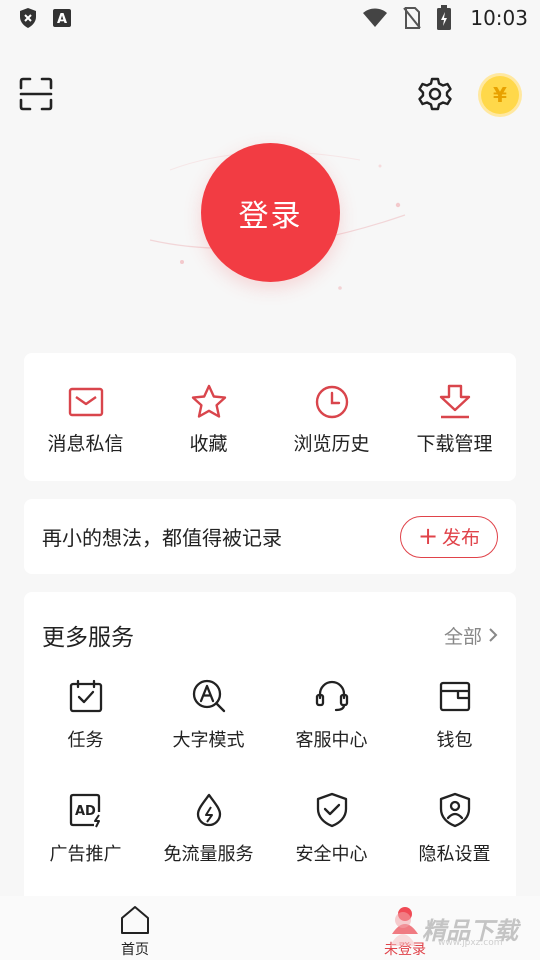  What do you see at coordinates (454, 444) in the screenshot?
I see `quick-label-downloads: 下载管理` at bounding box center [454, 444].